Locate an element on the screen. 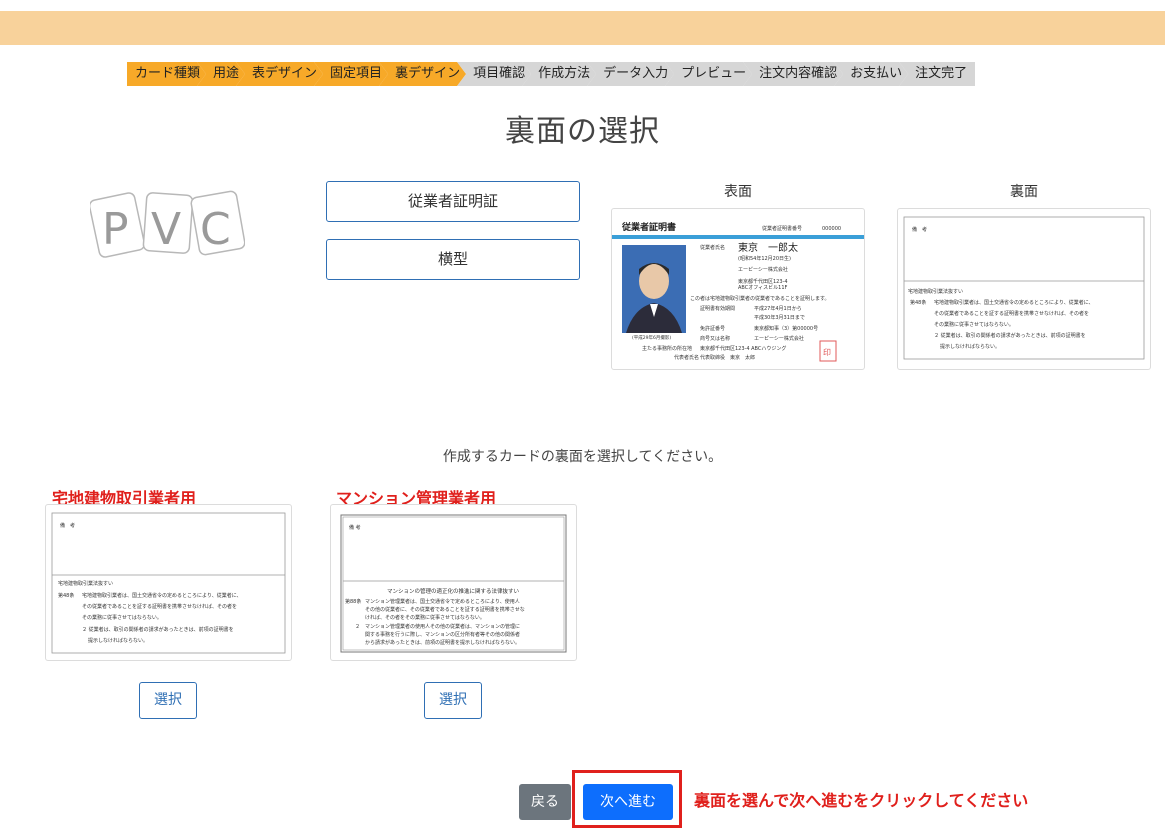 The image size is (1165, 832). statement: この者は宅地建物取引業者の従業者であることを証明します。 is located at coordinates (759, 298).